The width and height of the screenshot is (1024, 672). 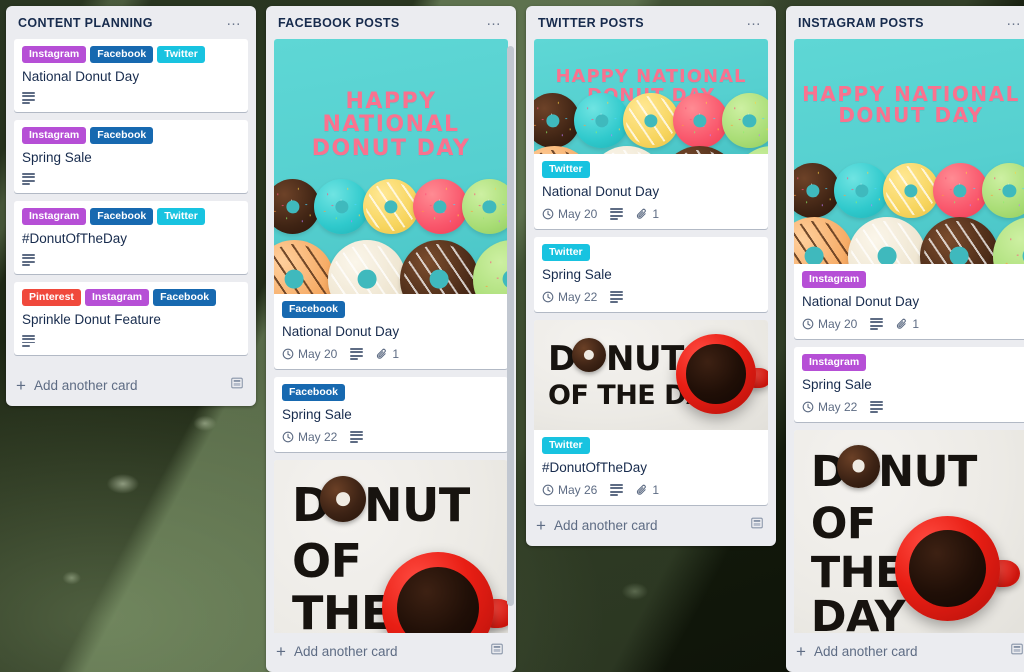 What do you see at coordinates (281, 651) in the screenshot?
I see `plus-icon: +` at bounding box center [281, 651].